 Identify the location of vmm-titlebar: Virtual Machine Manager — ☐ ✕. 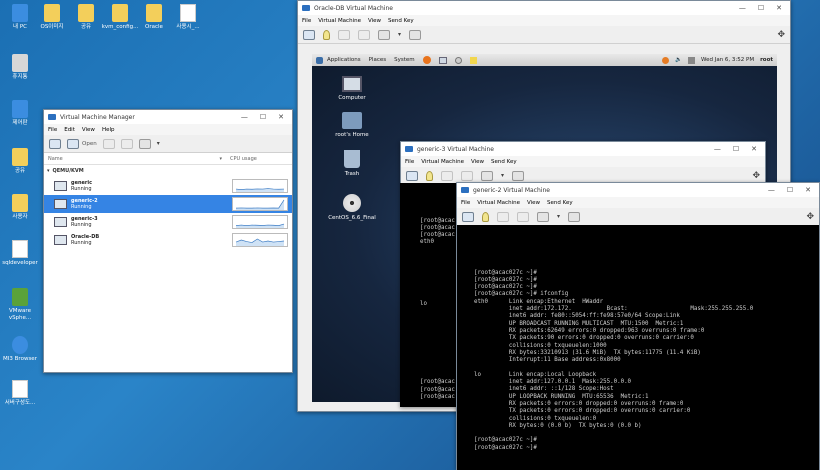
(168, 117).